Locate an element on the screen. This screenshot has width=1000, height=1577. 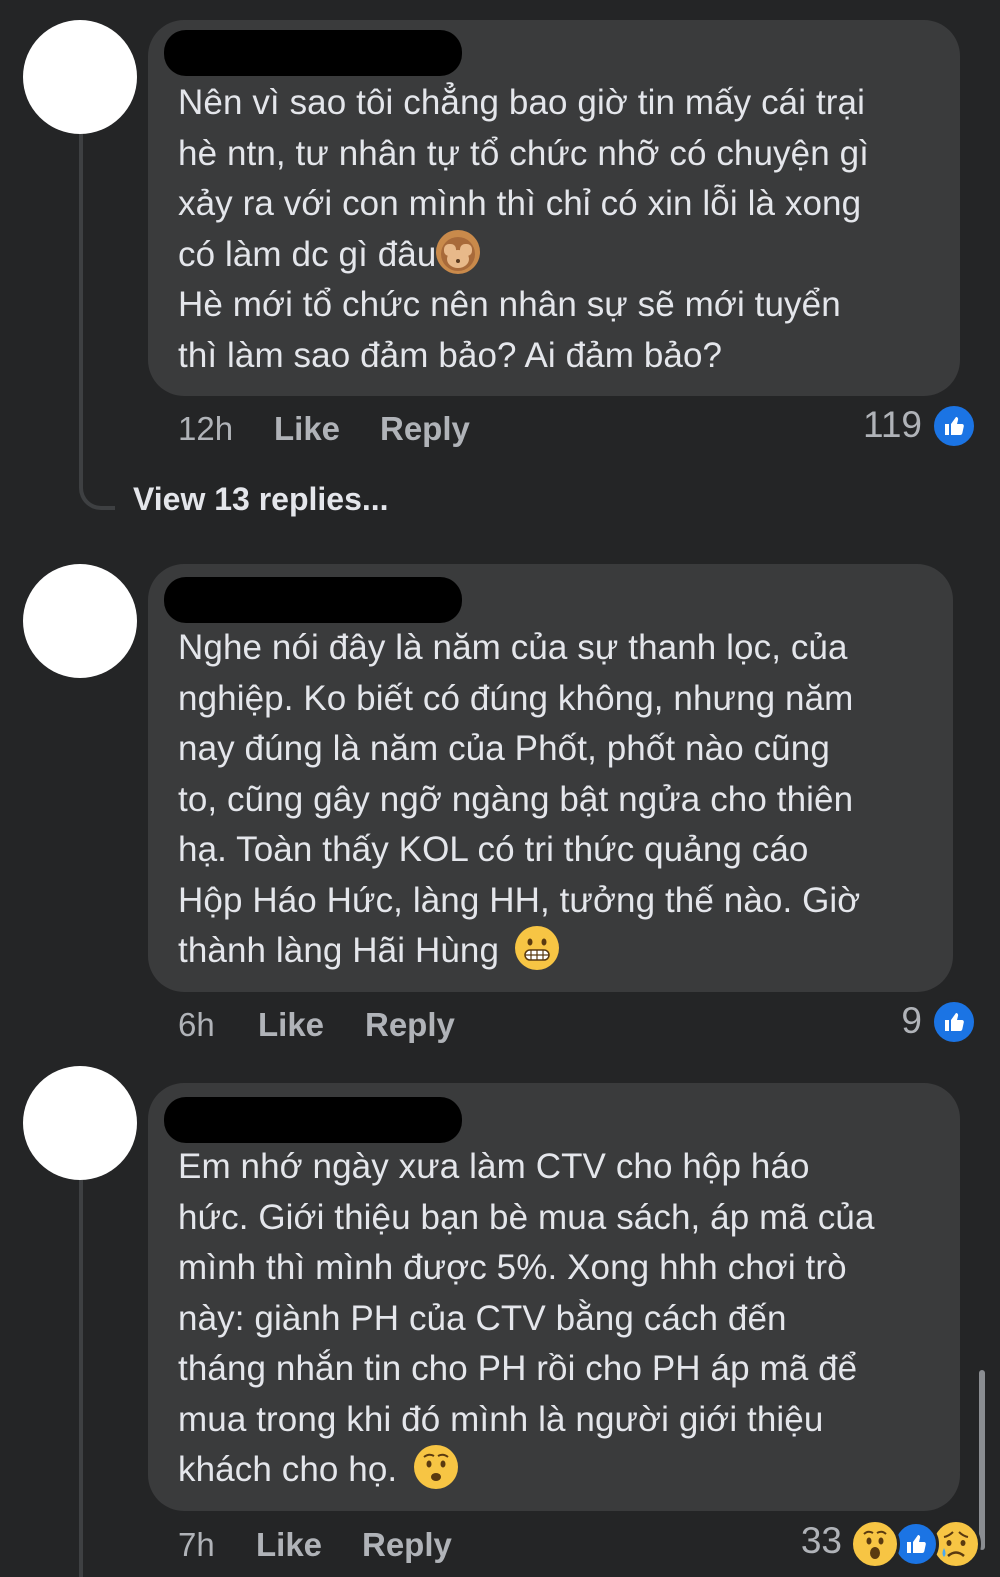
scrollbar is located at coordinates (982, 1460).